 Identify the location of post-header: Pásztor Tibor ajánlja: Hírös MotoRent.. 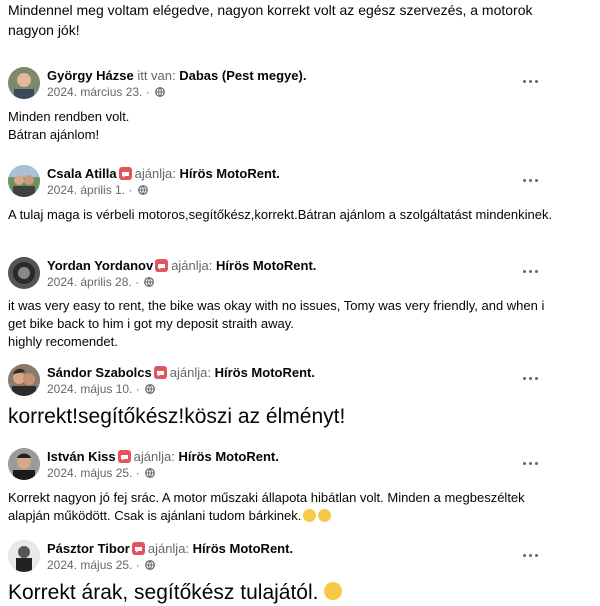
(170, 548).